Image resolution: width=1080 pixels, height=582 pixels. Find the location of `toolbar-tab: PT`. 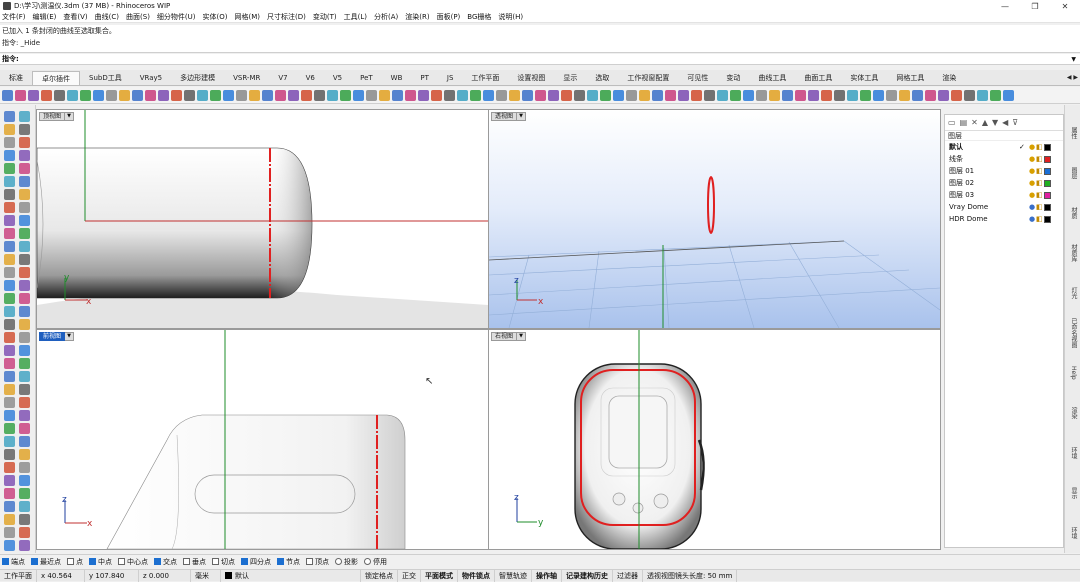

toolbar-tab: PT is located at coordinates (424, 78).